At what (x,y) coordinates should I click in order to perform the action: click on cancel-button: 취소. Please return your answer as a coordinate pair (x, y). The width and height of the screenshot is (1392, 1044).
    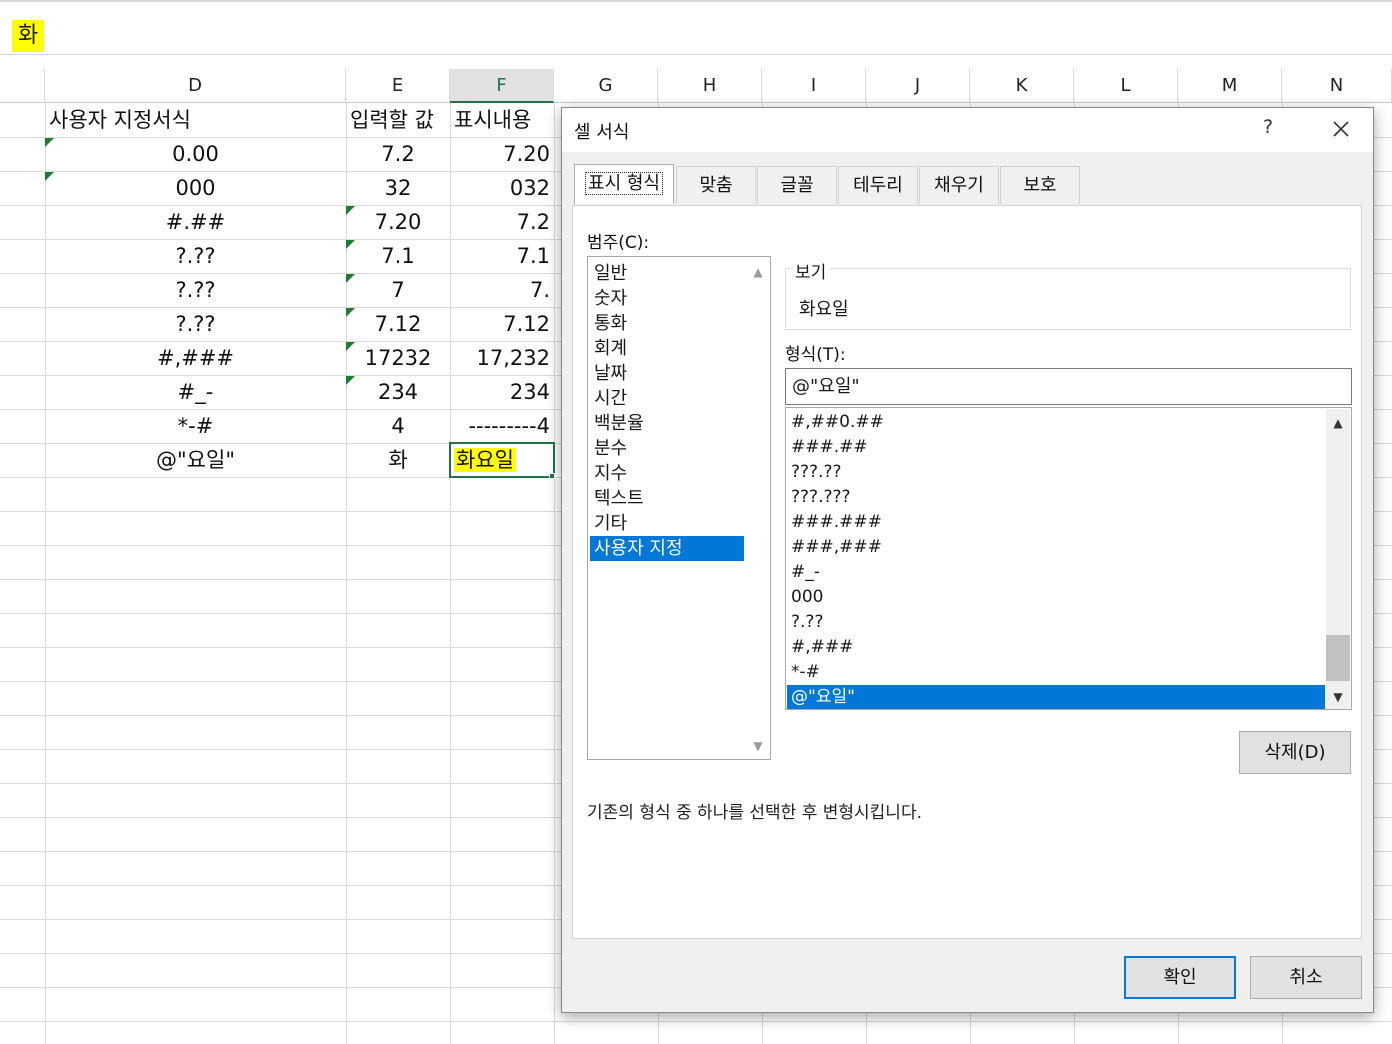
    Looking at the image, I should click on (1306, 977).